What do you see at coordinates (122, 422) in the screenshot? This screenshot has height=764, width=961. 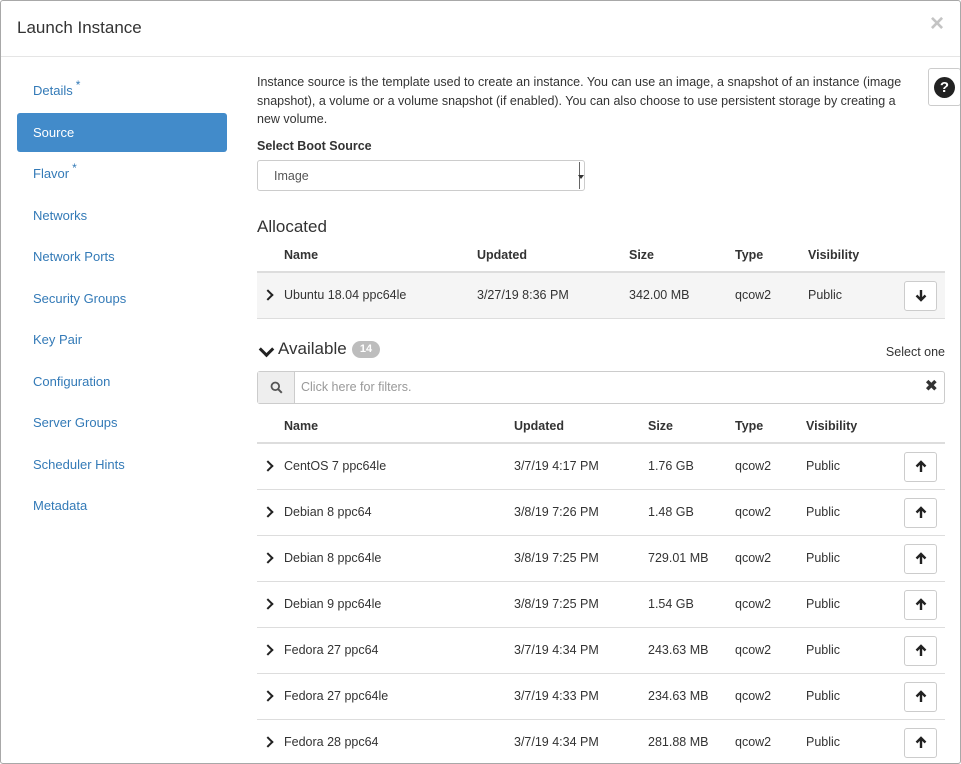 I see `sidebar-item-server-groups: Server Groups` at bounding box center [122, 422].